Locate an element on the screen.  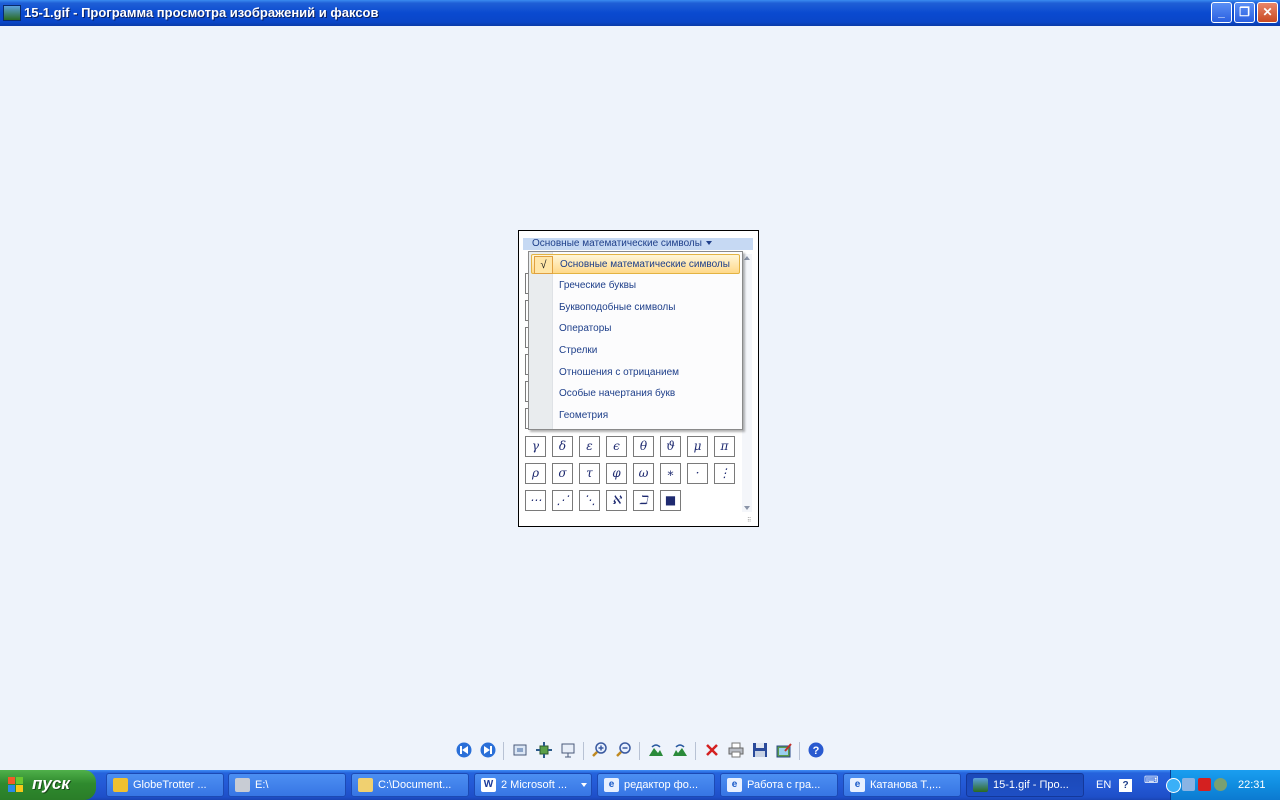
taskbar-button-drive-e: E:\ is located at coordinates (287, 785).